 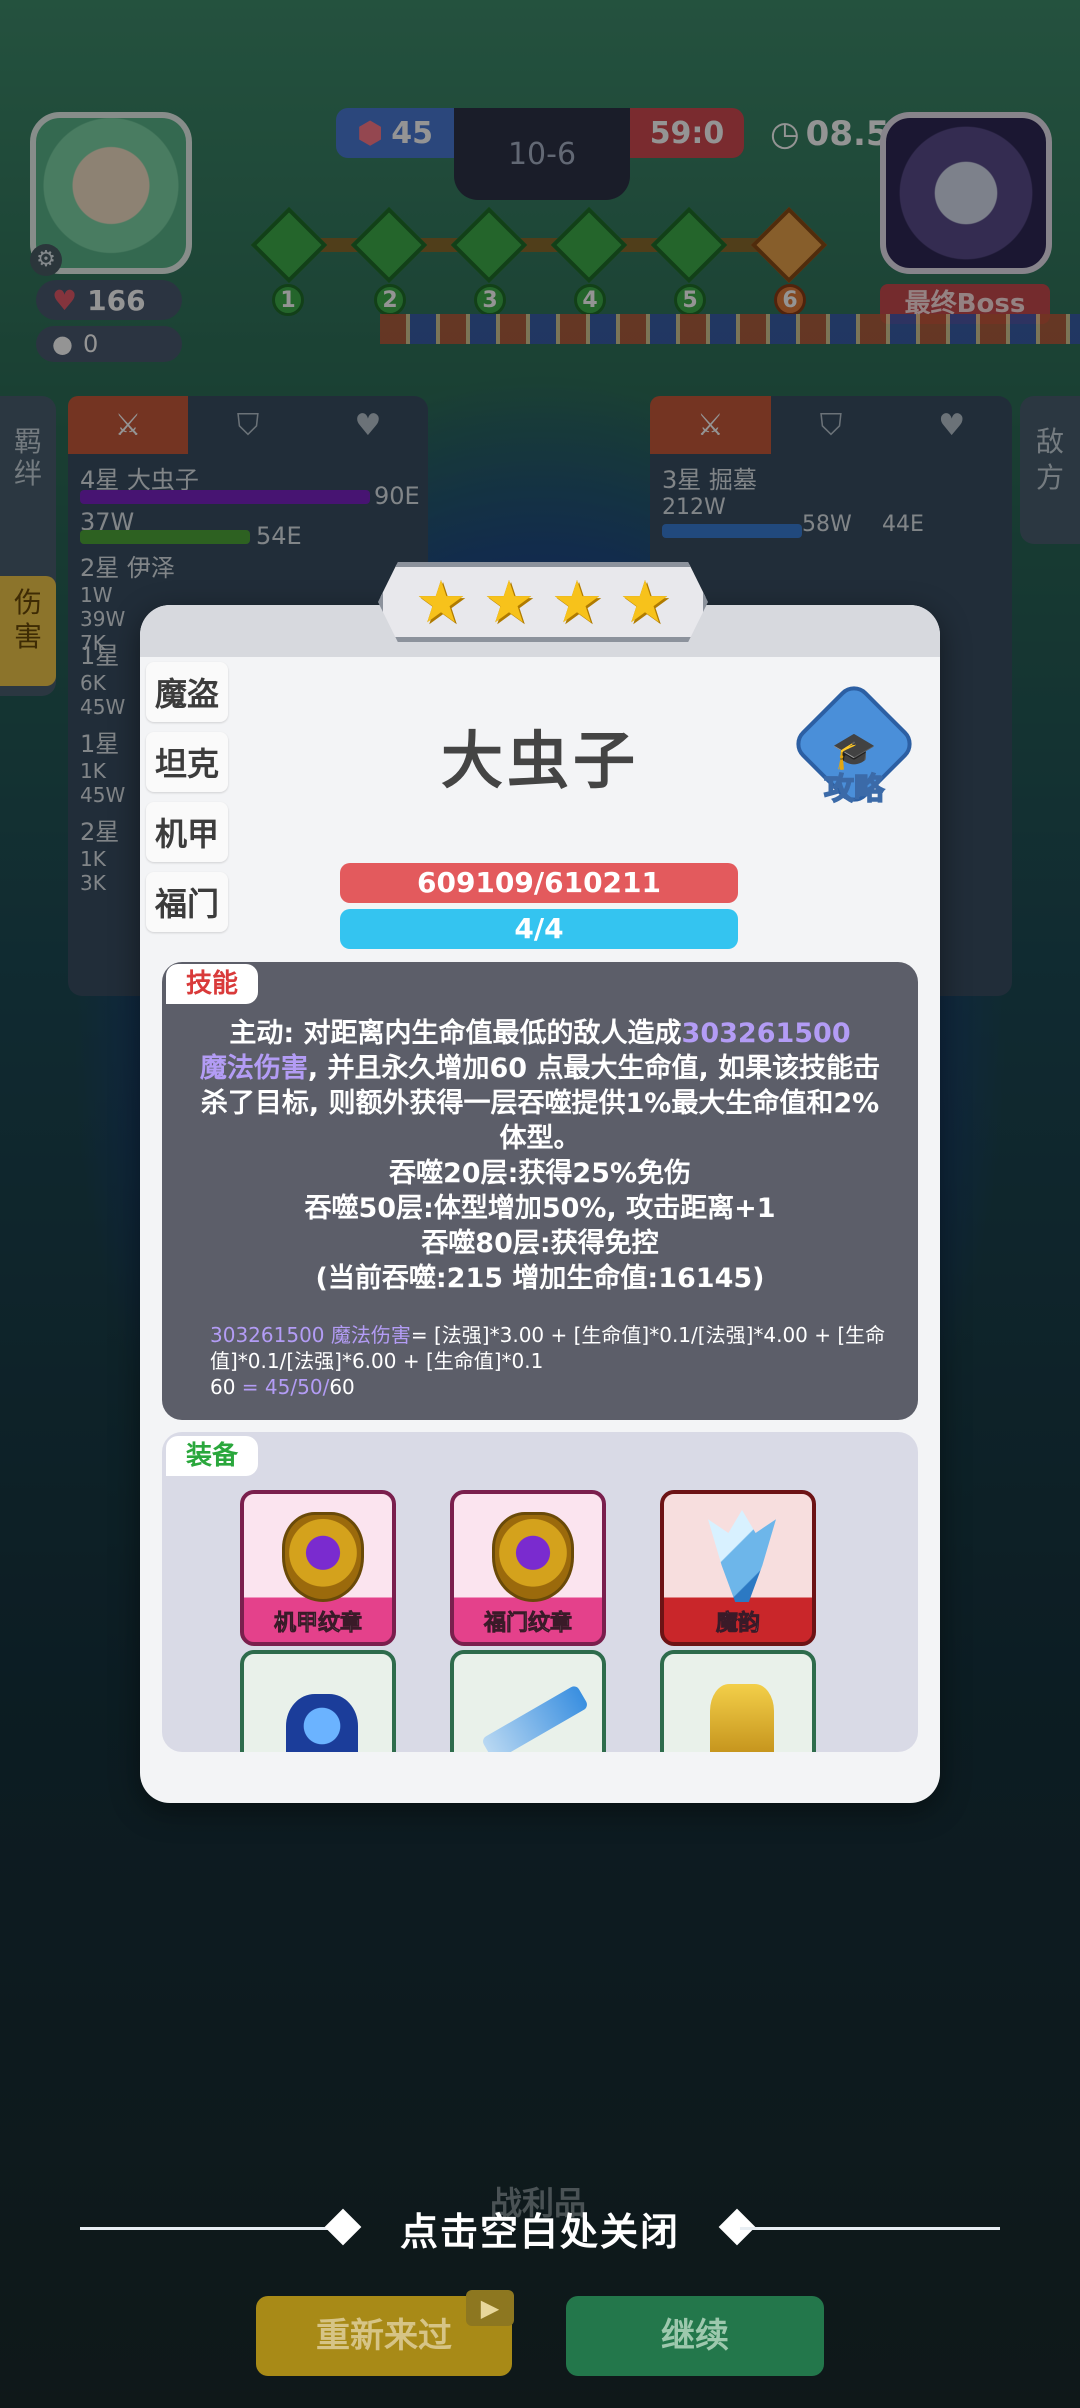 What do you see at coordinates (539, 883) in the screenshot?
I see `health-bar: 609109/610211` at bounding box center [539, 883].